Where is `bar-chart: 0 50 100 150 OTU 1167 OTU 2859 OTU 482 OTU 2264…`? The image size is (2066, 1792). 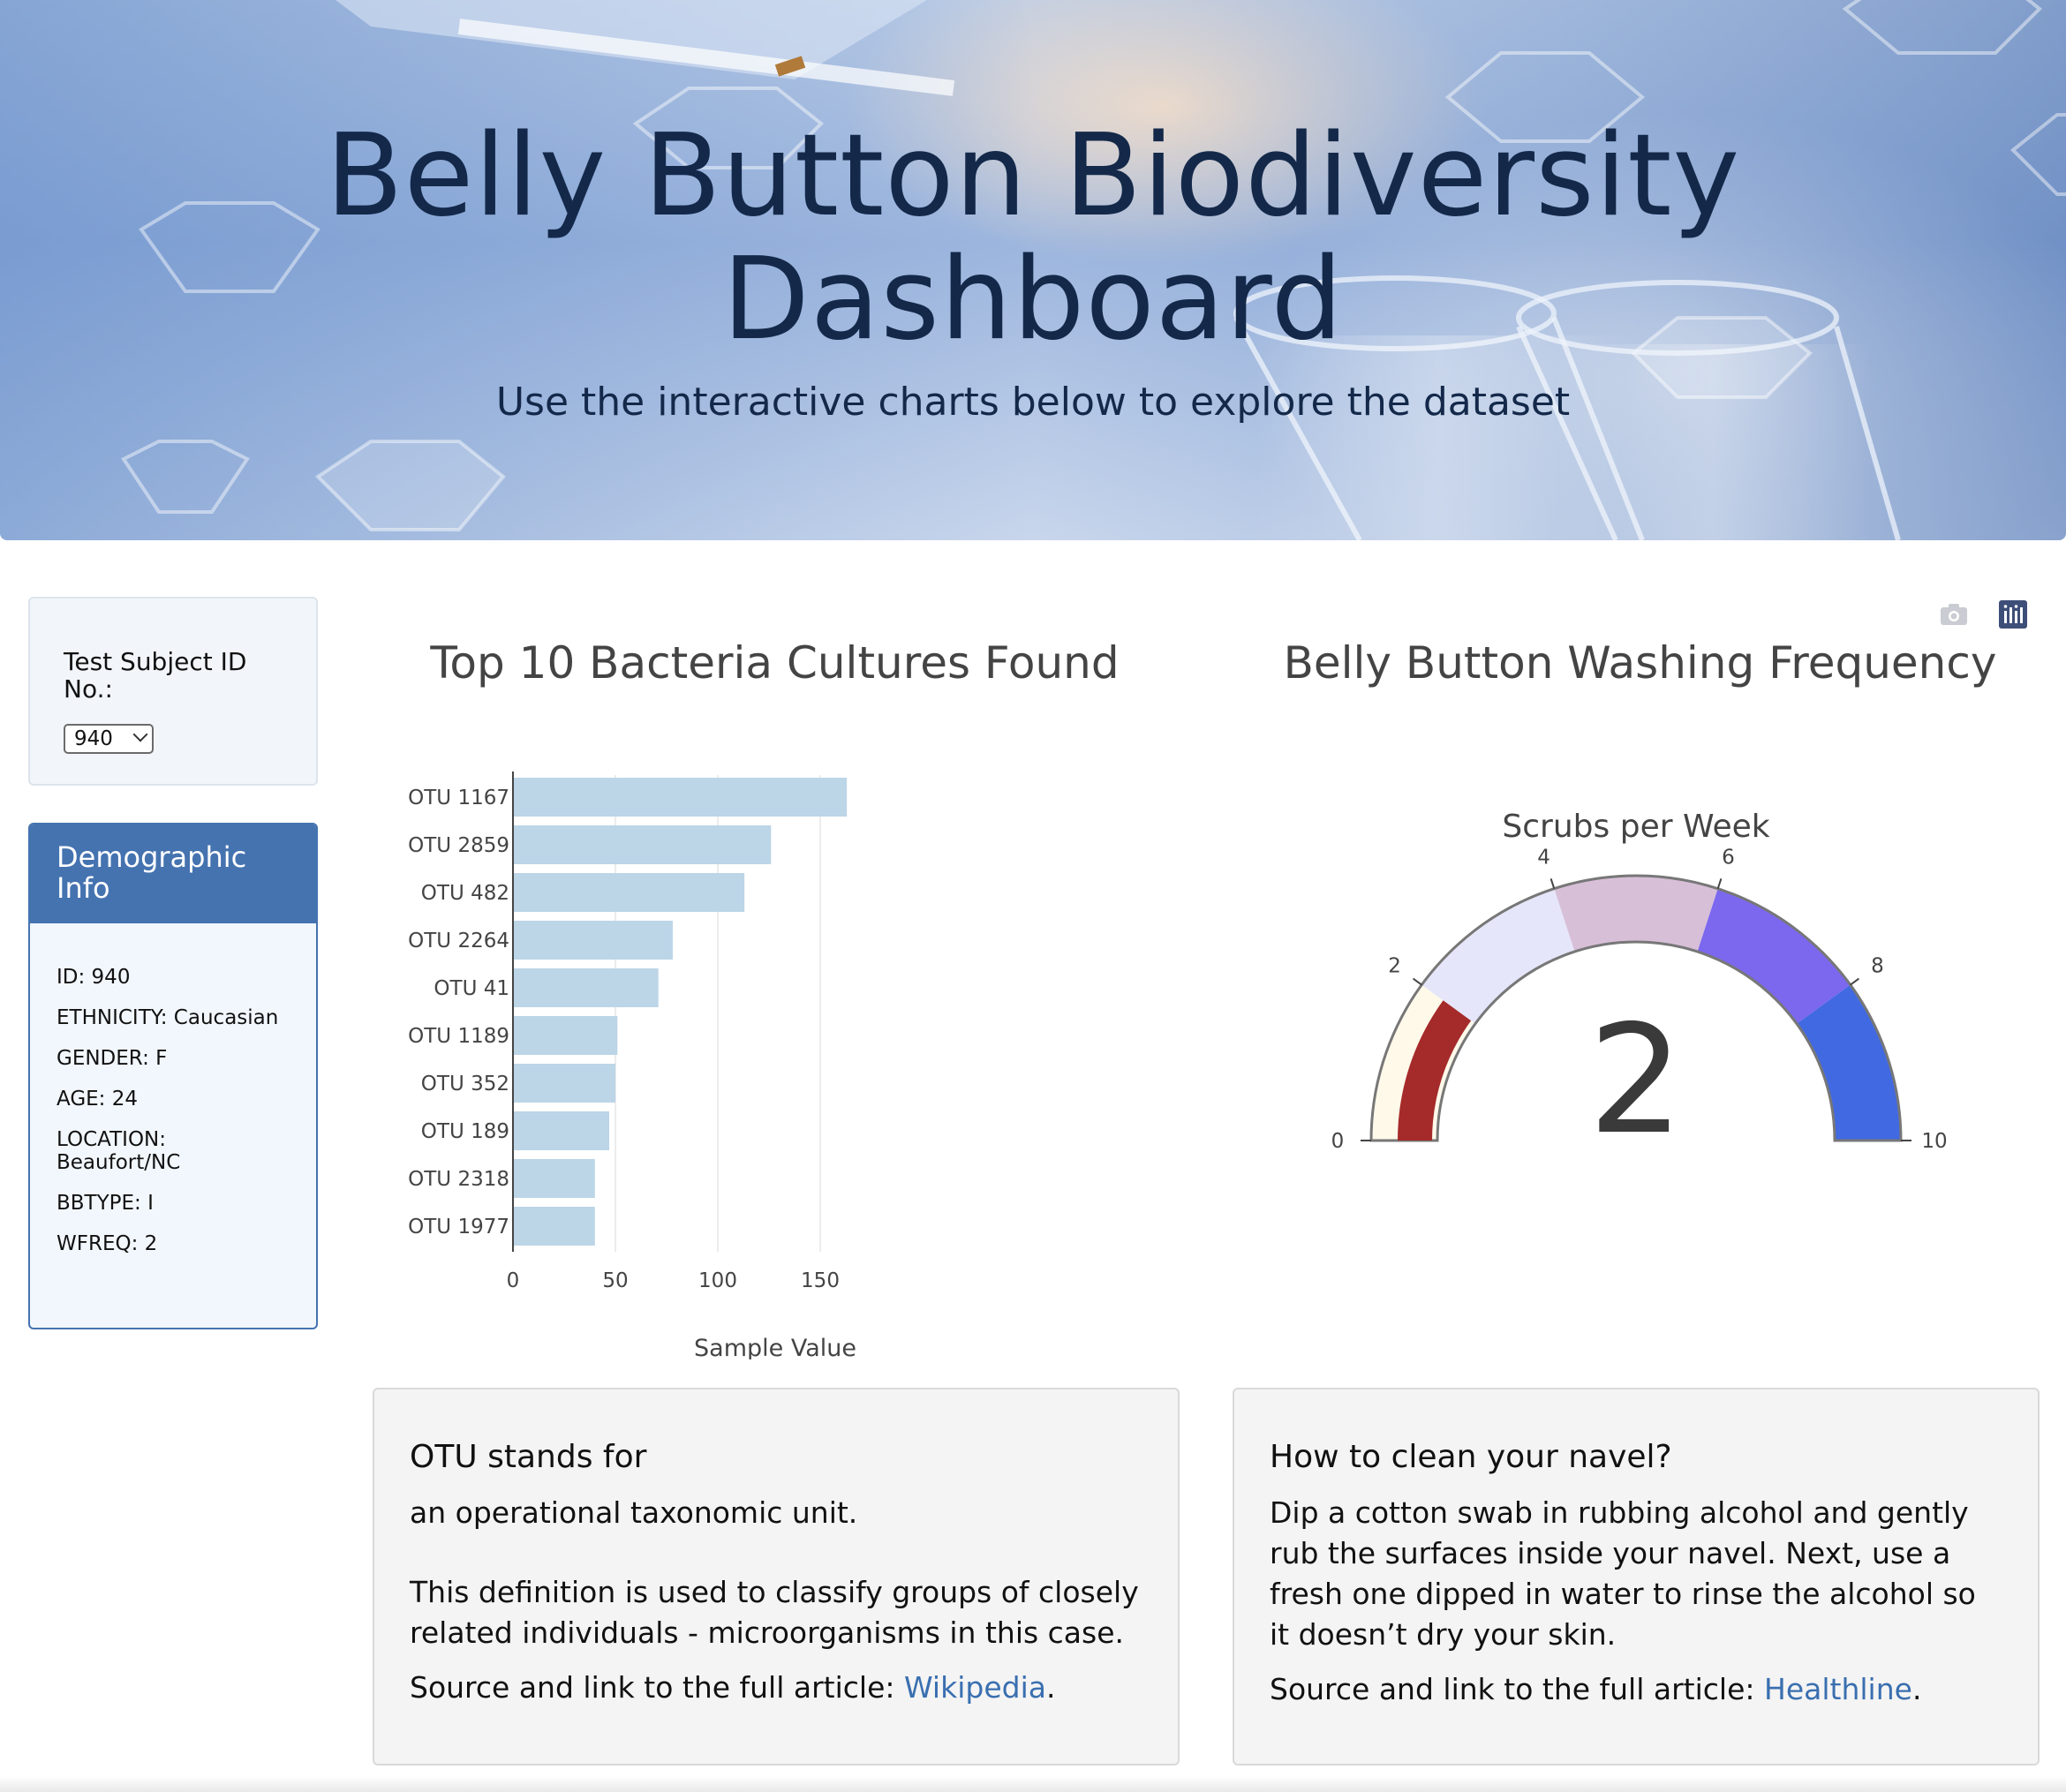 bar-chart: 0 50 100 150 OTU 1167 OTU 2859 OTU 482 OTU 2264… is located at coordinates (775, 1054).